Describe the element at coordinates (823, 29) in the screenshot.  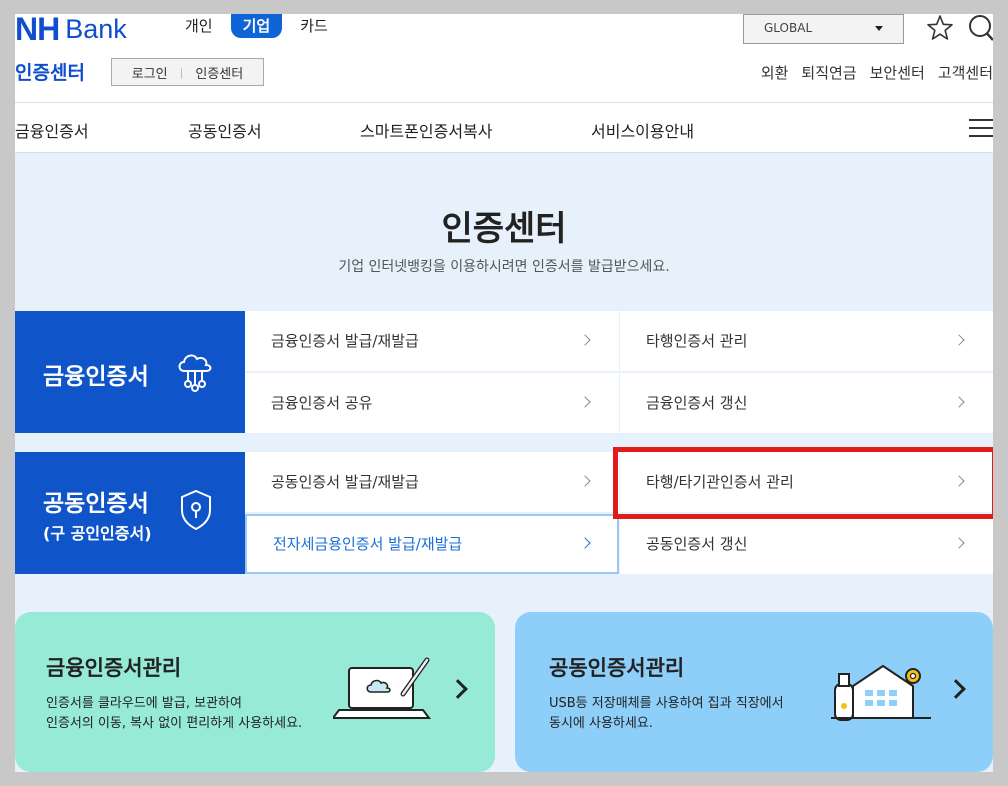
I see `global-select: GLOBAL` at that location.